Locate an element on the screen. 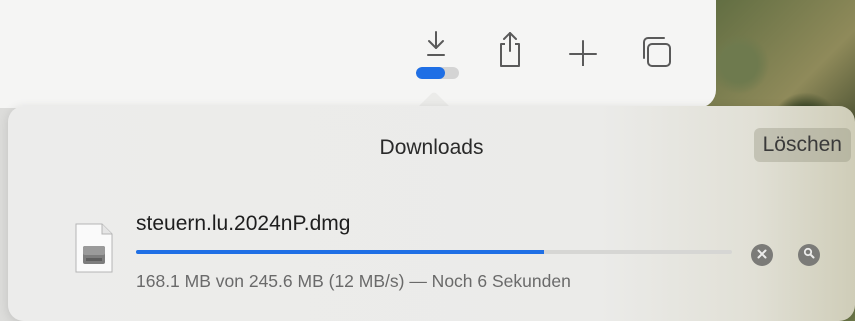  share-button is located at coordinates (510, 55).